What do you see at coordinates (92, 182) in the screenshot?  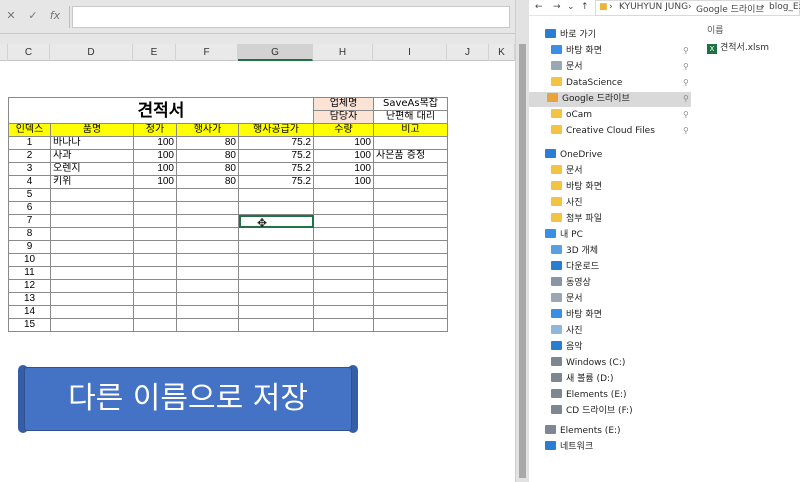 I see `cell-name: 키위` at bounding box center [92, 182].